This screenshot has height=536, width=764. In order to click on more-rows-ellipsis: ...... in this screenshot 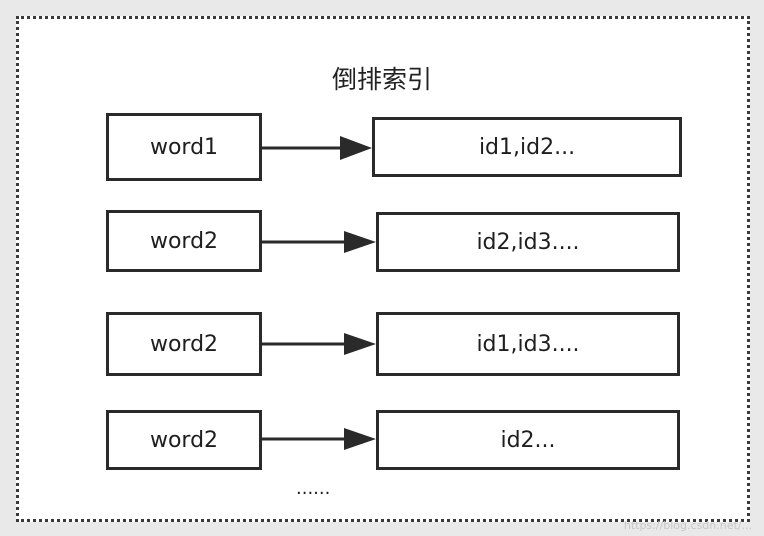, I will do `click(313, 488)`.